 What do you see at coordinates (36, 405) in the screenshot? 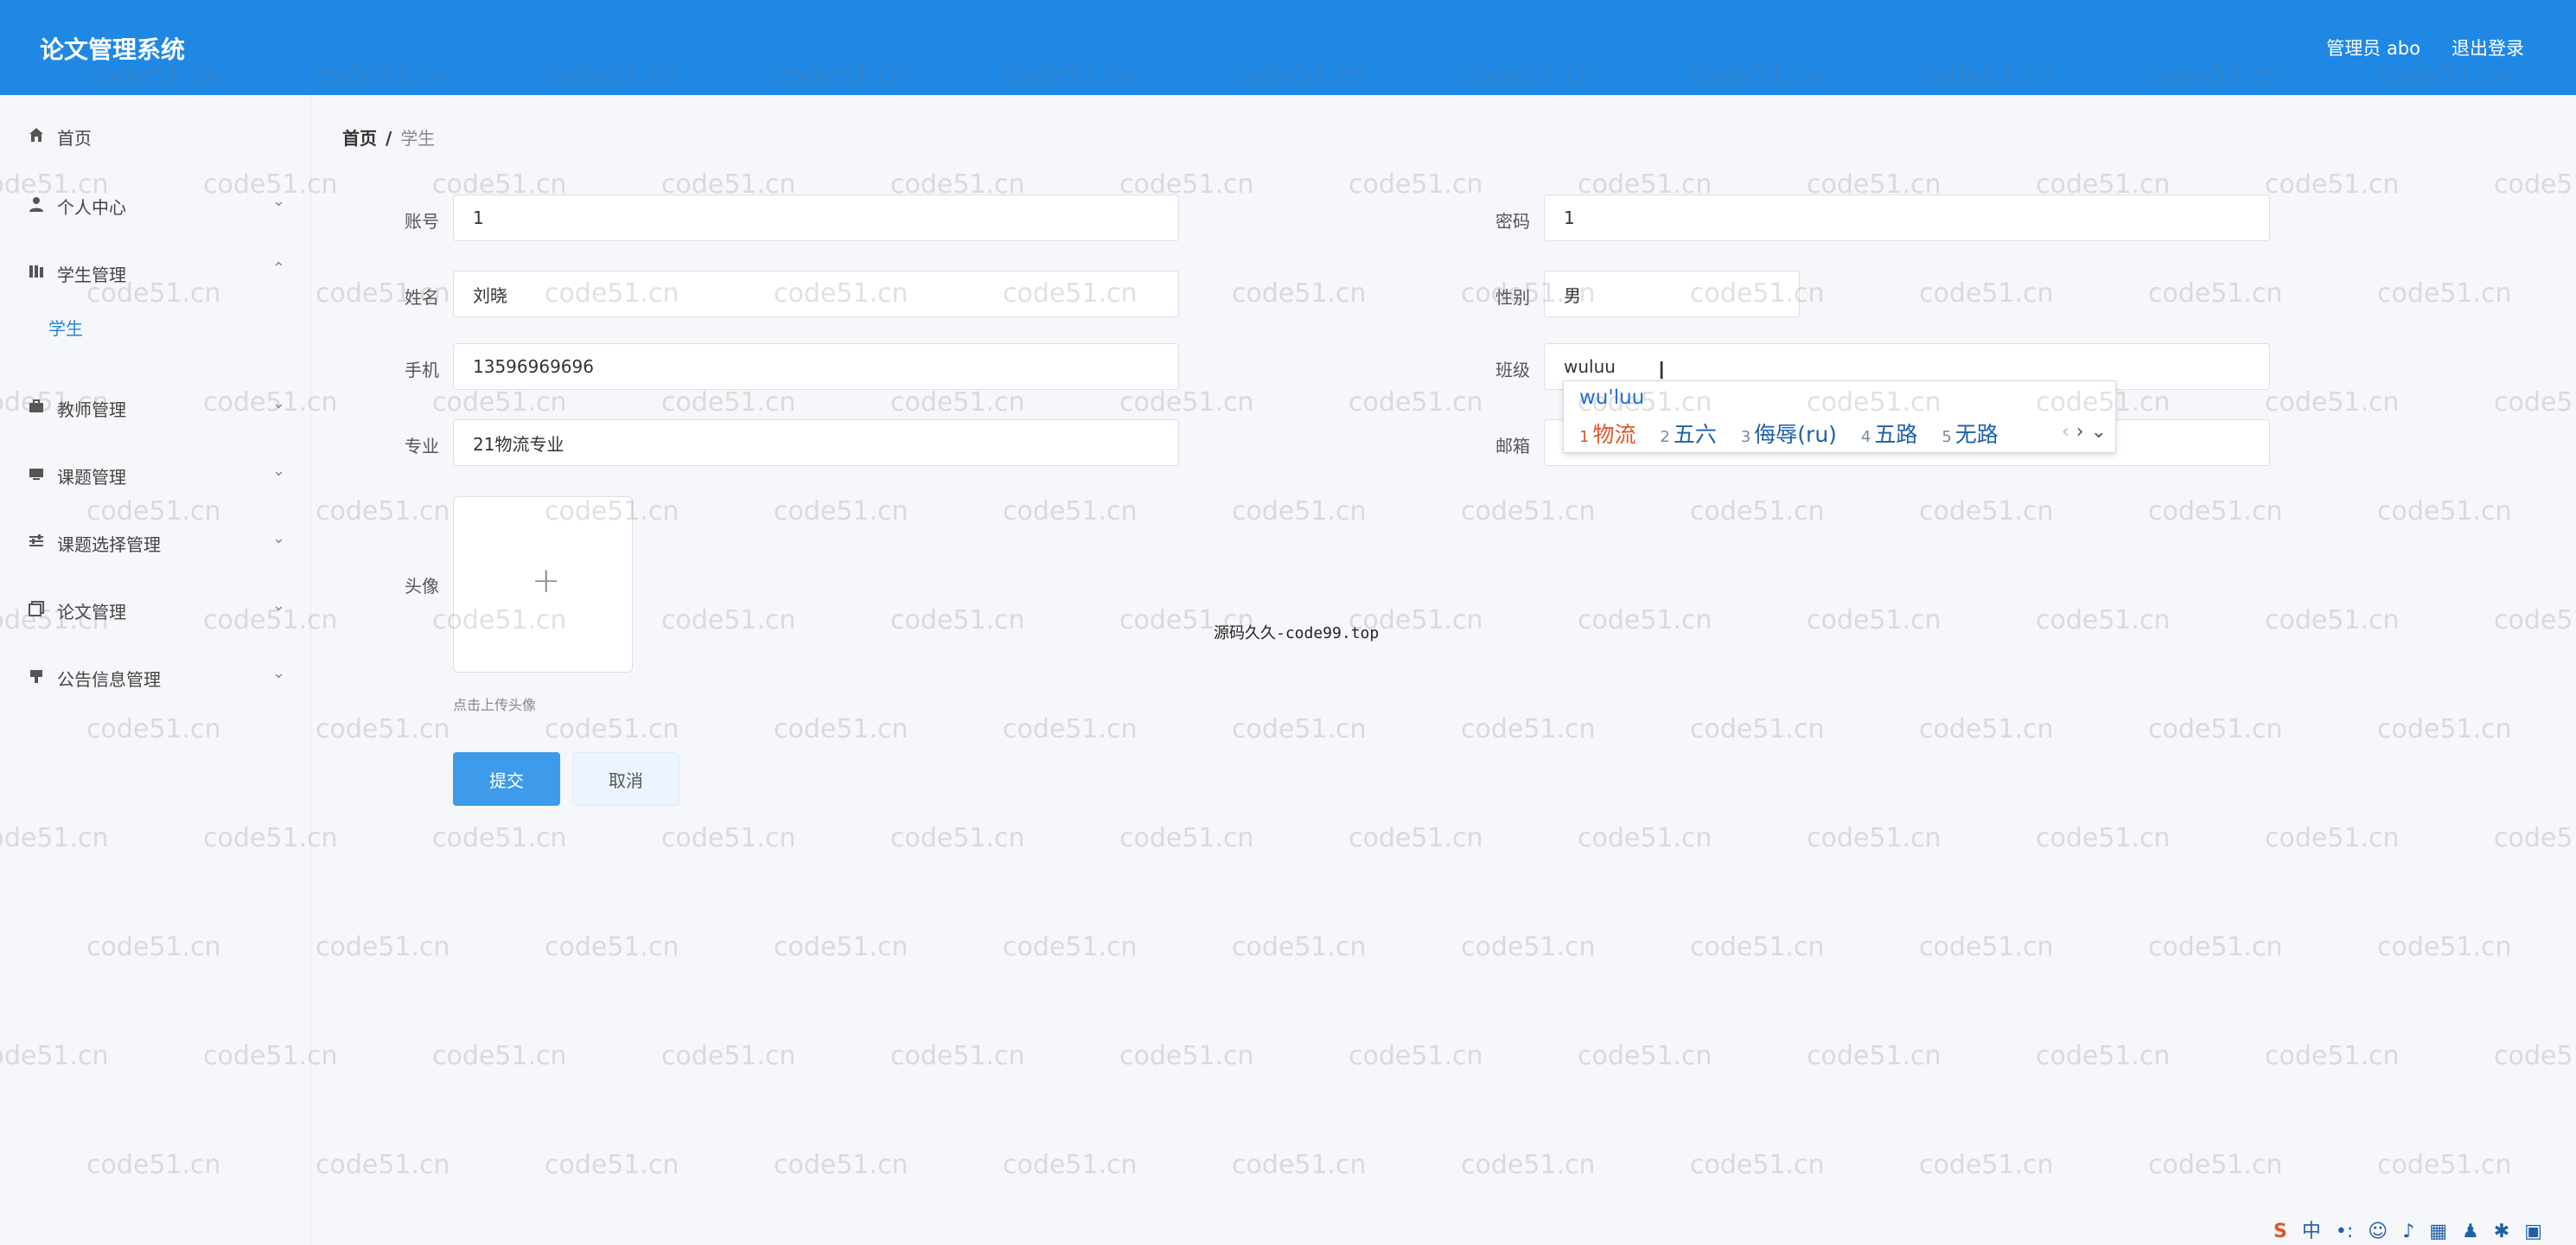
I see `briefcase-icon` at bounding box center [36, 405].